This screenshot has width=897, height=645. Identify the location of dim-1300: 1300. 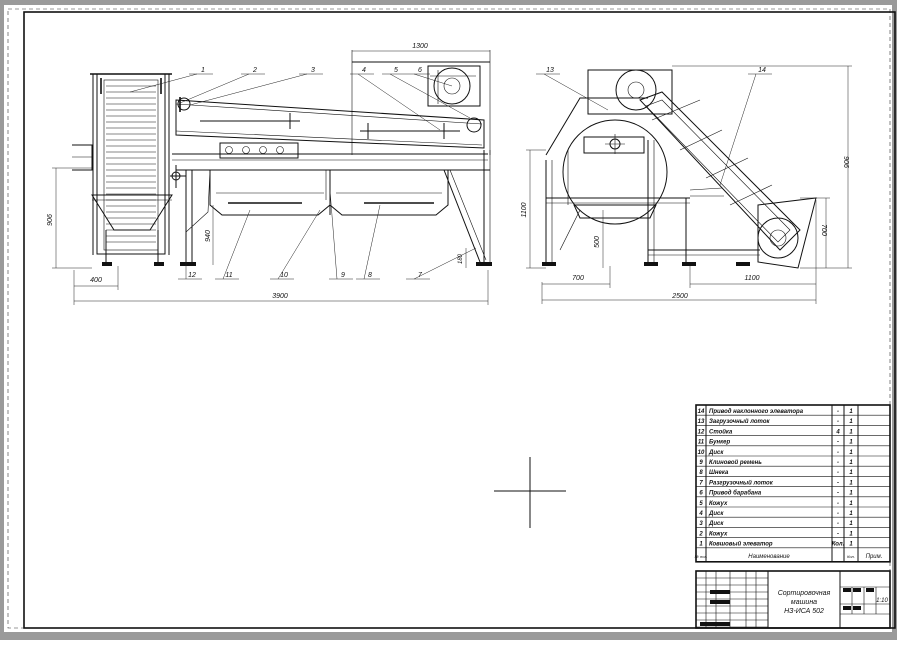
(420, 46).